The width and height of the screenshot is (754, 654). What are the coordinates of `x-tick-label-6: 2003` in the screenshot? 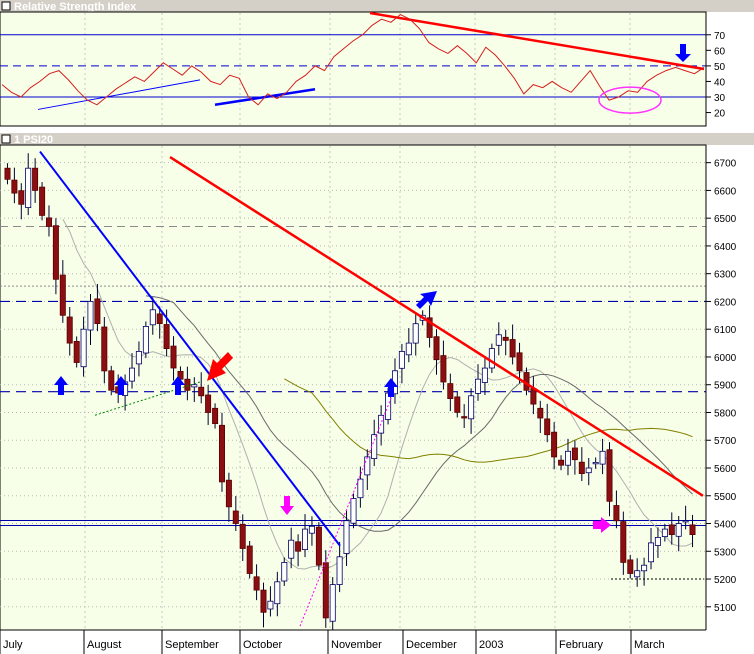 It's located at (491, 645).